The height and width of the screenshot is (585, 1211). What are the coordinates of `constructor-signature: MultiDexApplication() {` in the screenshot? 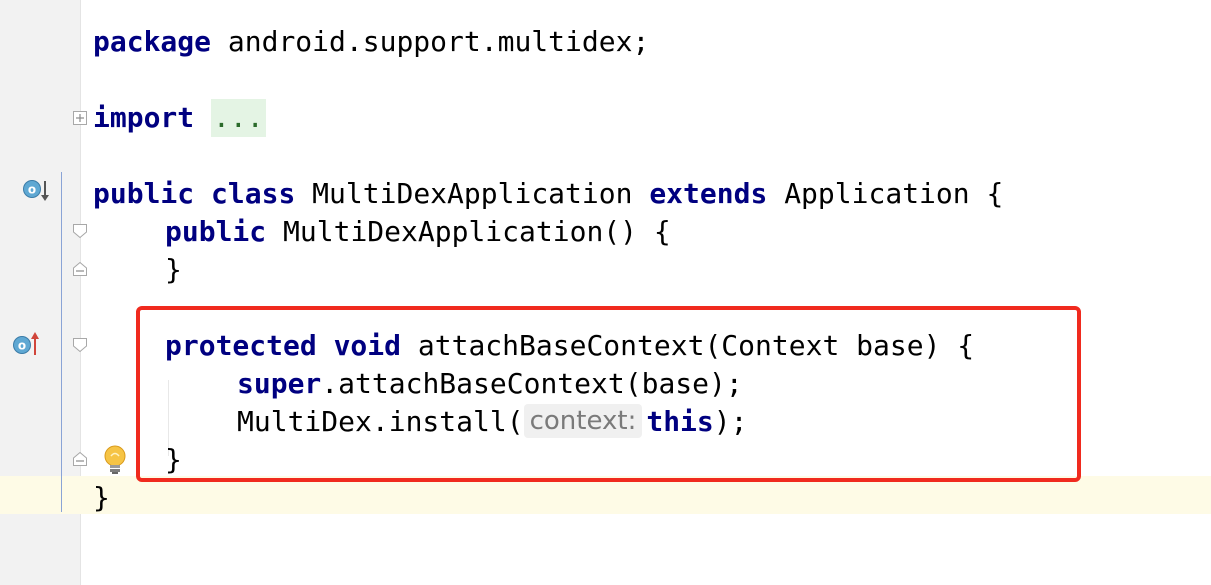 It's located at (468, 231).